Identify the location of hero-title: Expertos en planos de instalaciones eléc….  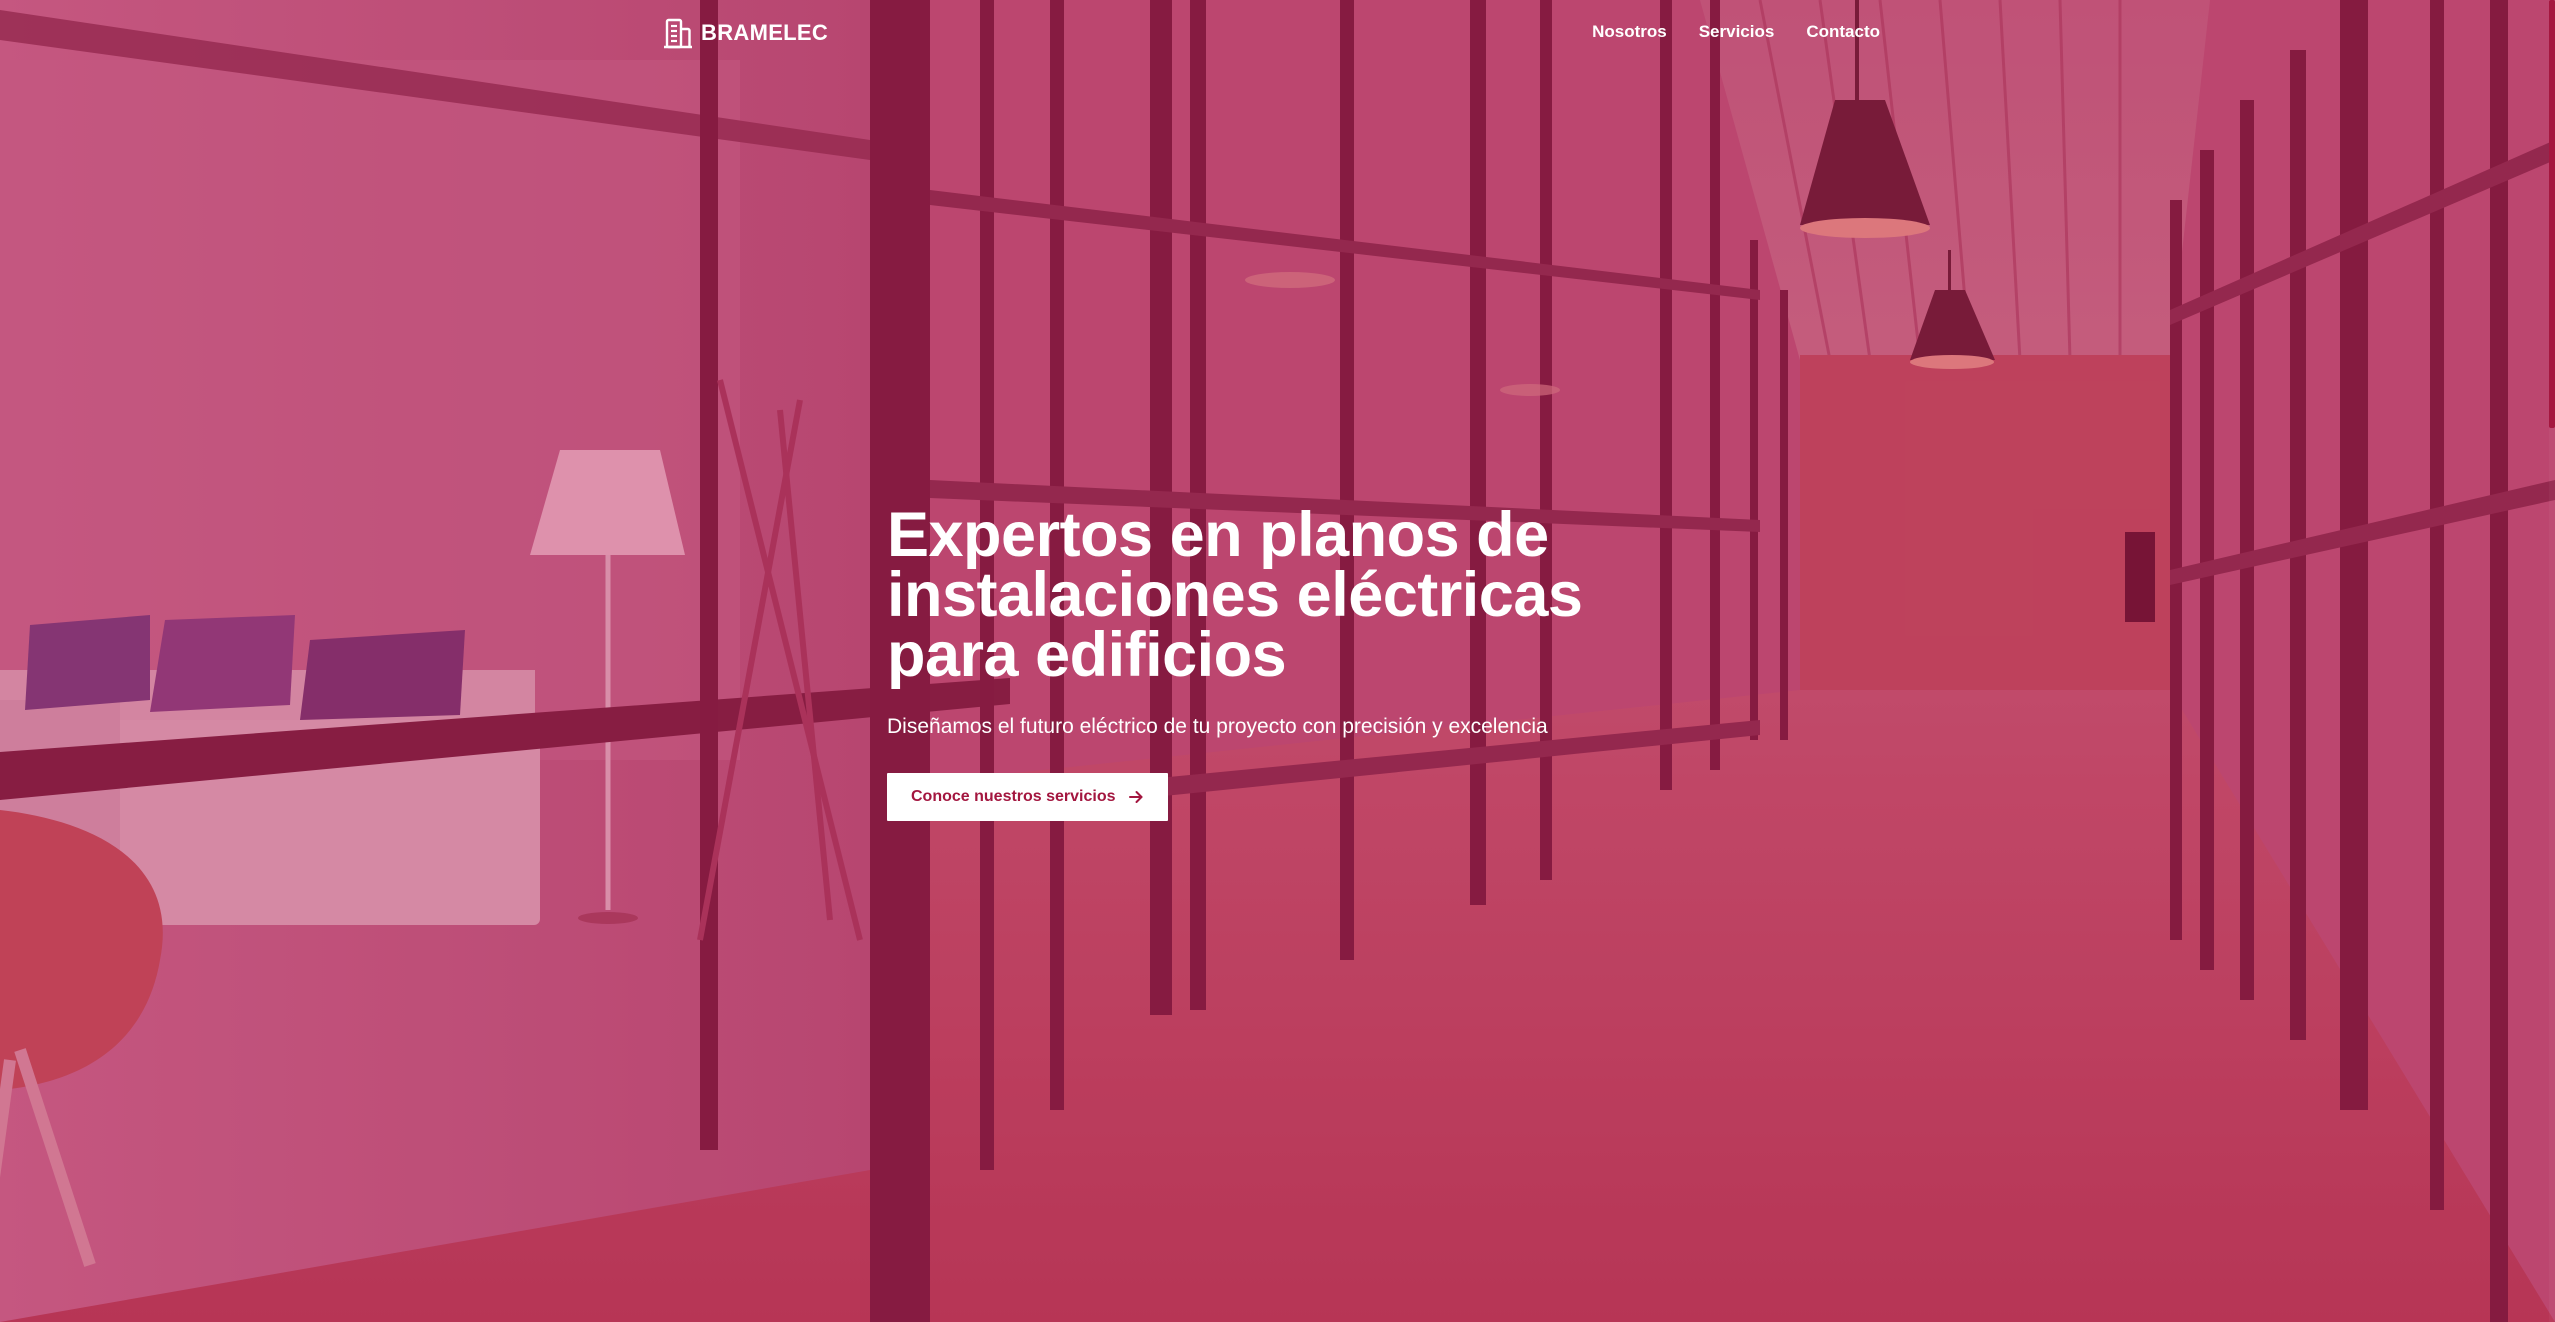
(1337, 595).